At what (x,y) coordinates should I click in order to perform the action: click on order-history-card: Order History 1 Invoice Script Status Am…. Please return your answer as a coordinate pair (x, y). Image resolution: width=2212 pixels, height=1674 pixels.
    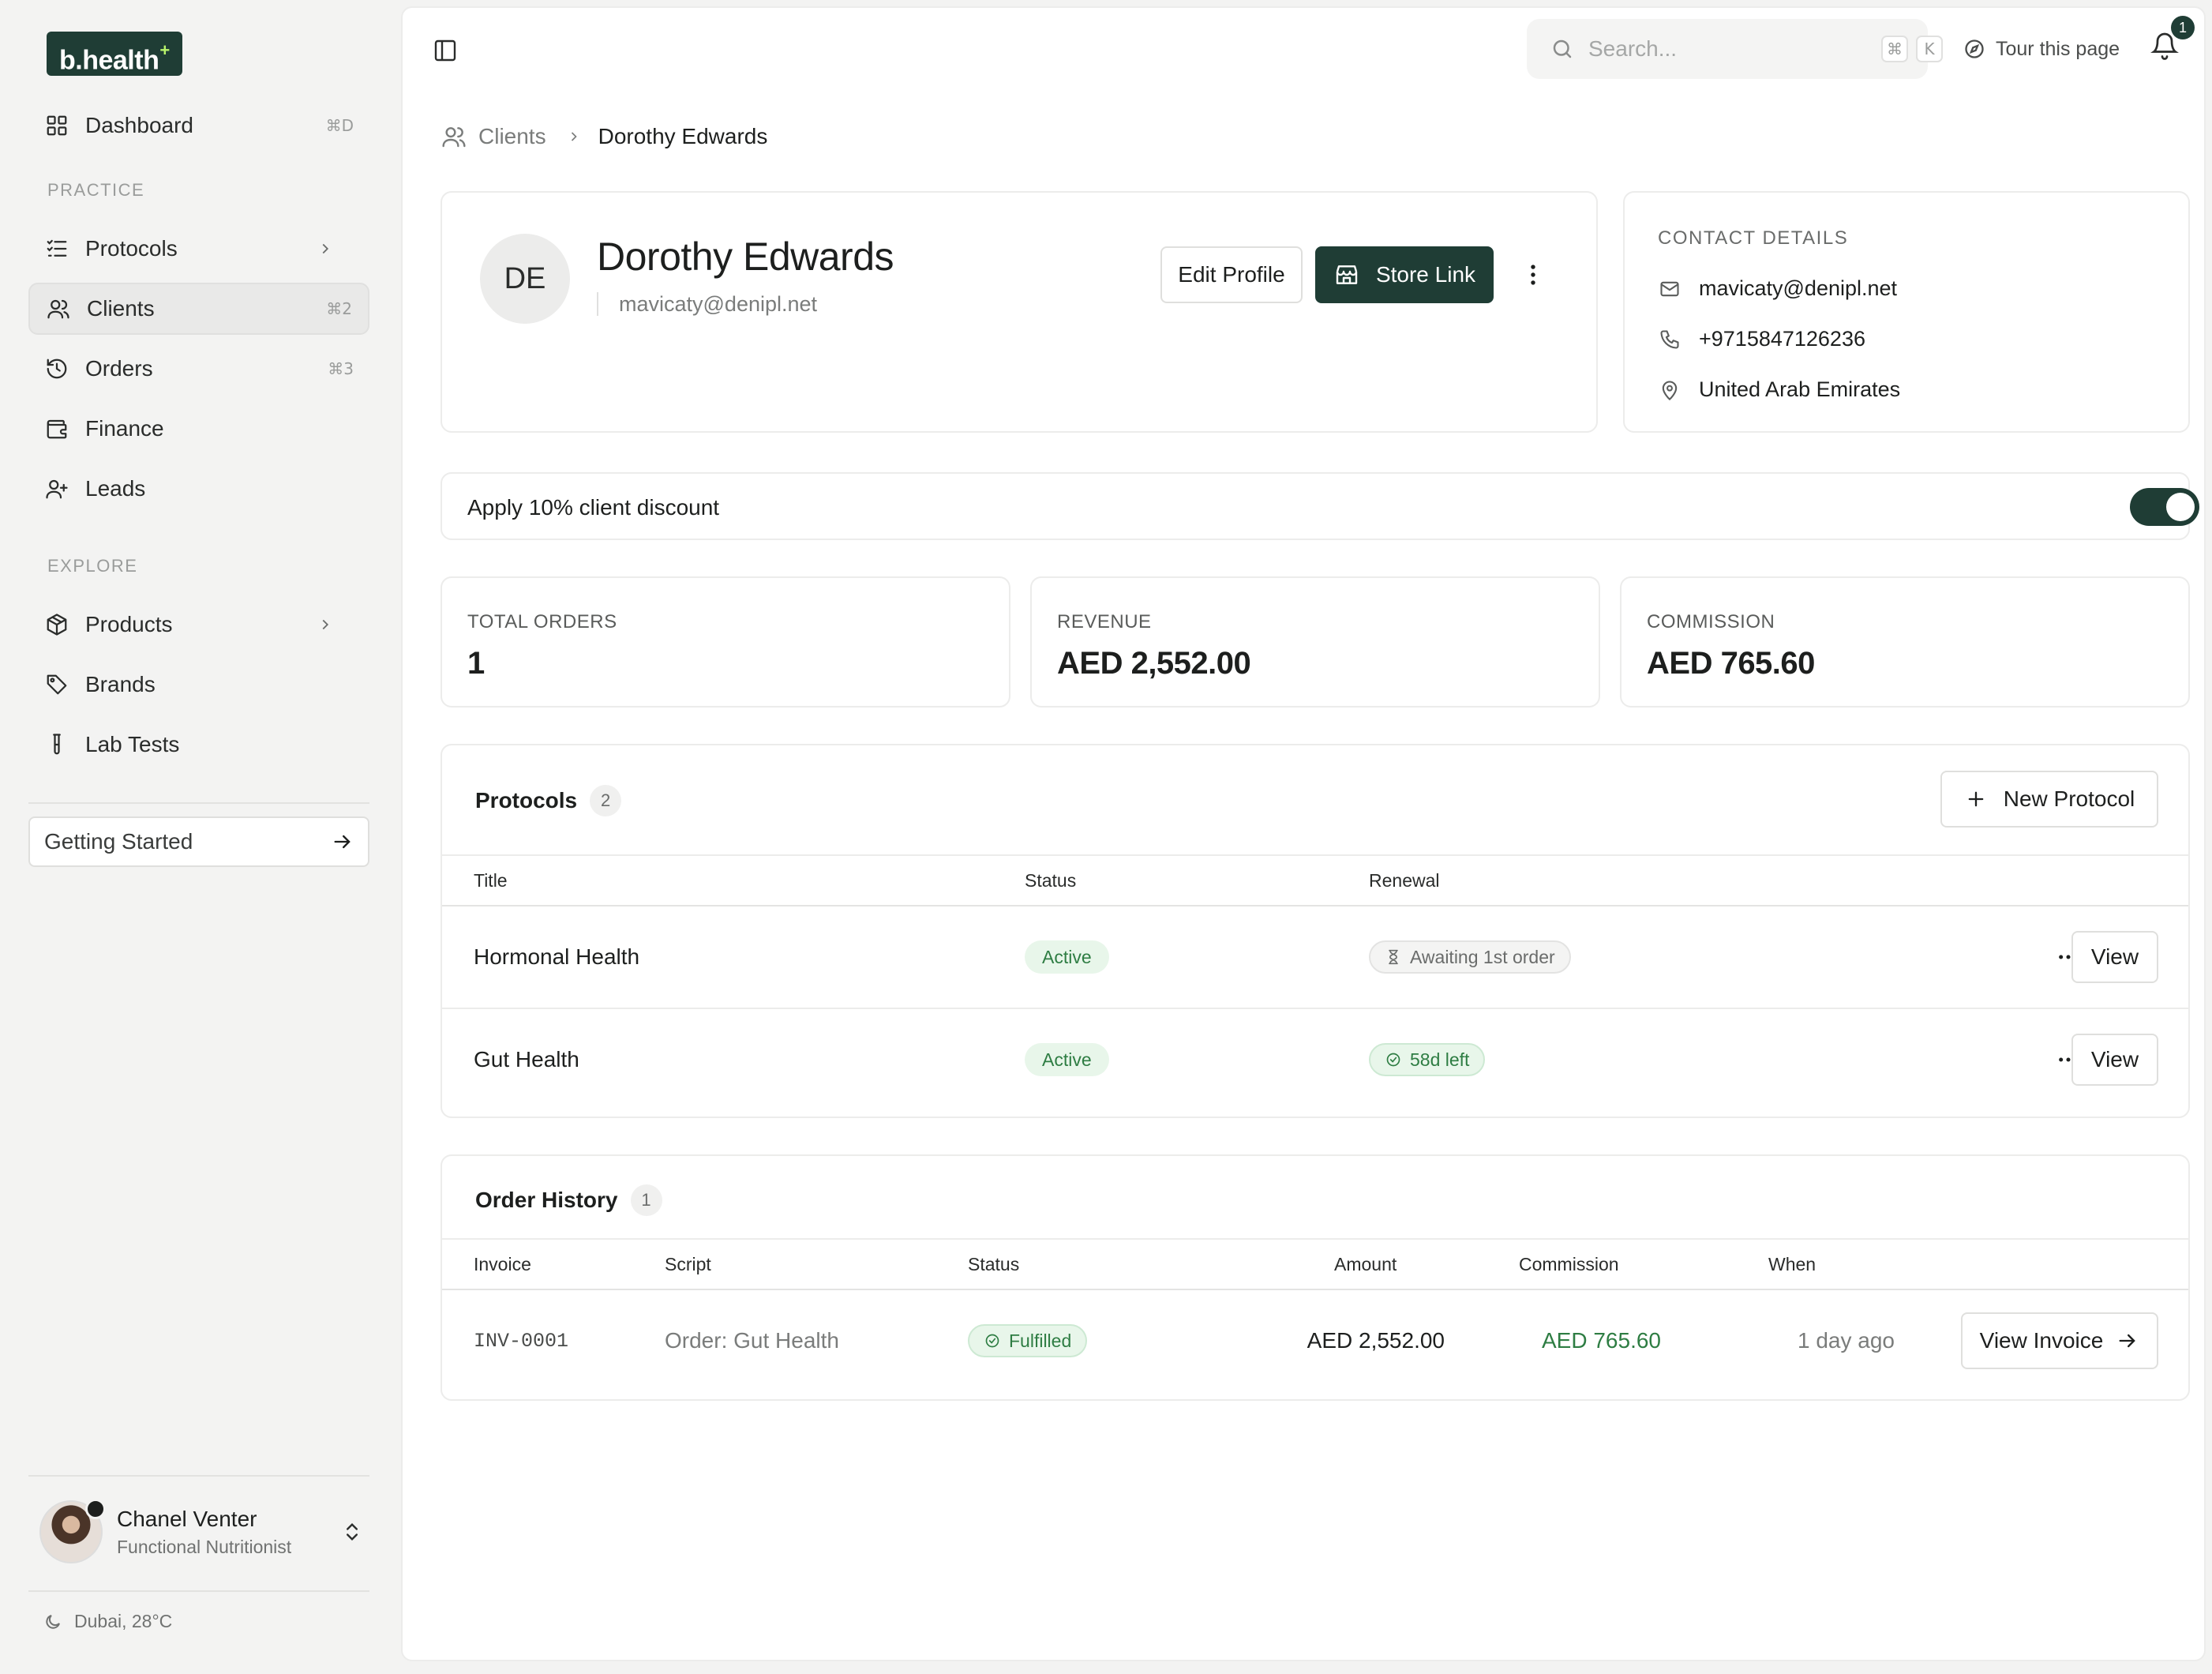
    Looking at the image, I should click on (1315, 1278).